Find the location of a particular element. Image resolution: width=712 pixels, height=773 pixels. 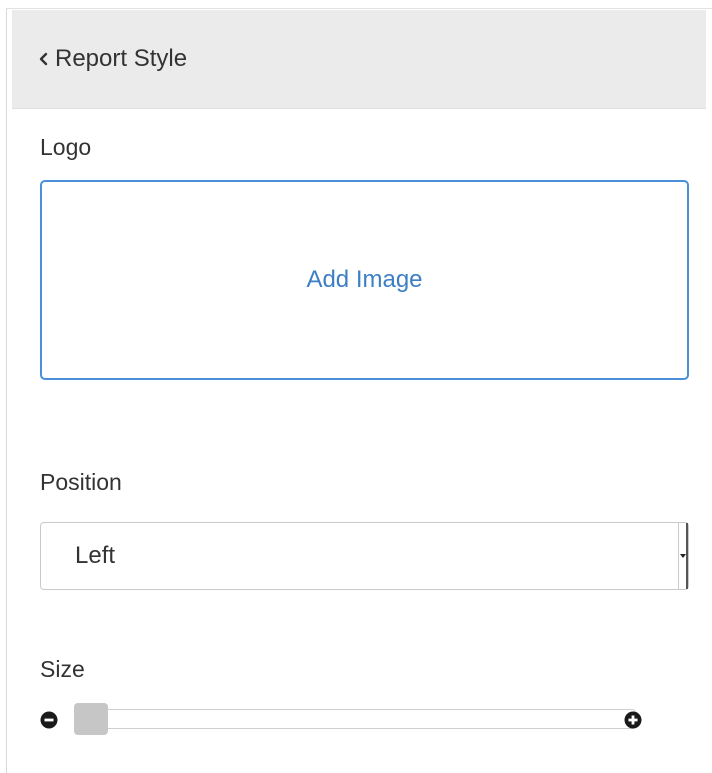

size-slider is located at coordinates (345, 719).